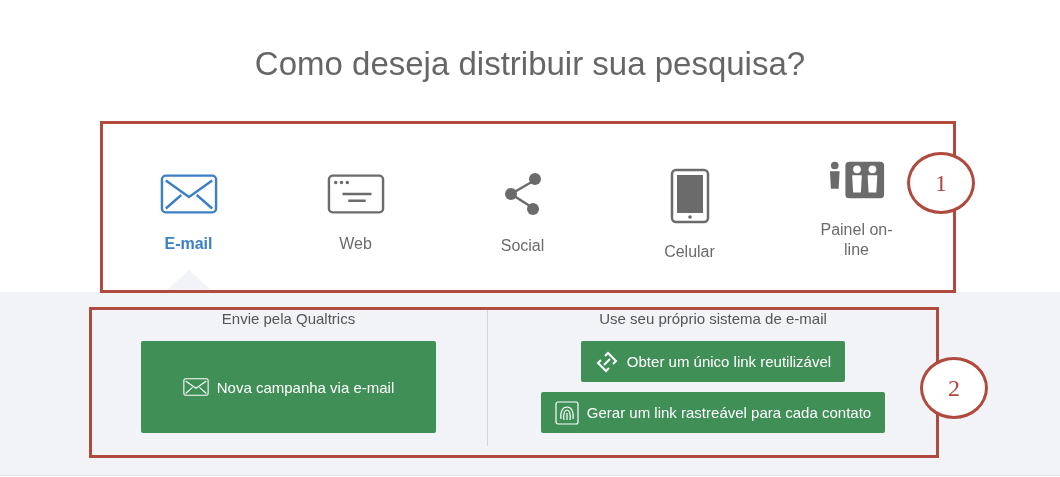  I want to click on link-icon, so click(606, 361).